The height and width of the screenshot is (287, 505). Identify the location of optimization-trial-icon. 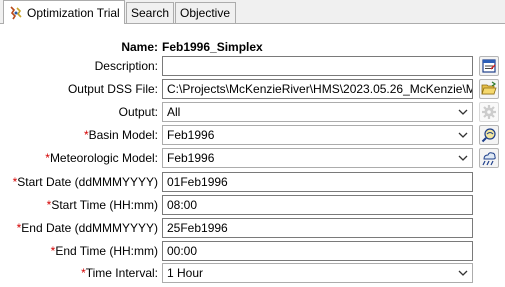
(16, 13).